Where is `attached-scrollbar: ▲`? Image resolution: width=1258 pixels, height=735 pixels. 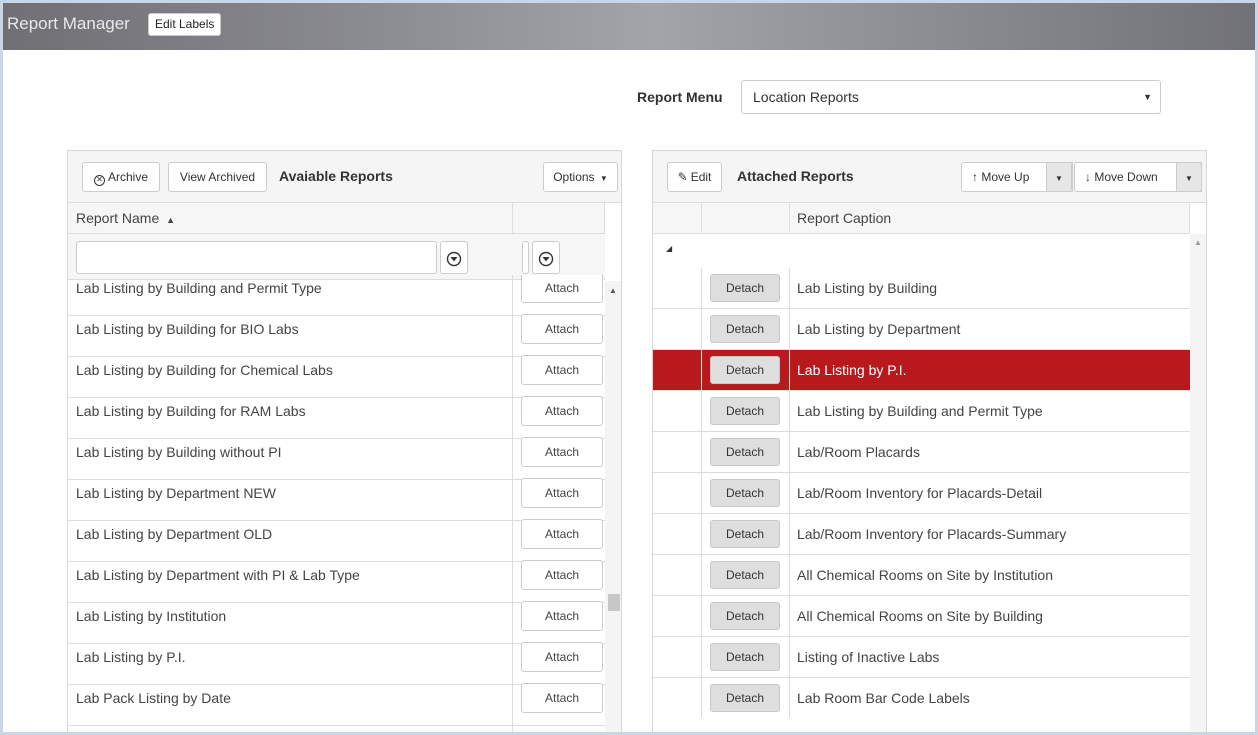 attached-scrollbar: ▲ is located at coordinates (1198, 483).